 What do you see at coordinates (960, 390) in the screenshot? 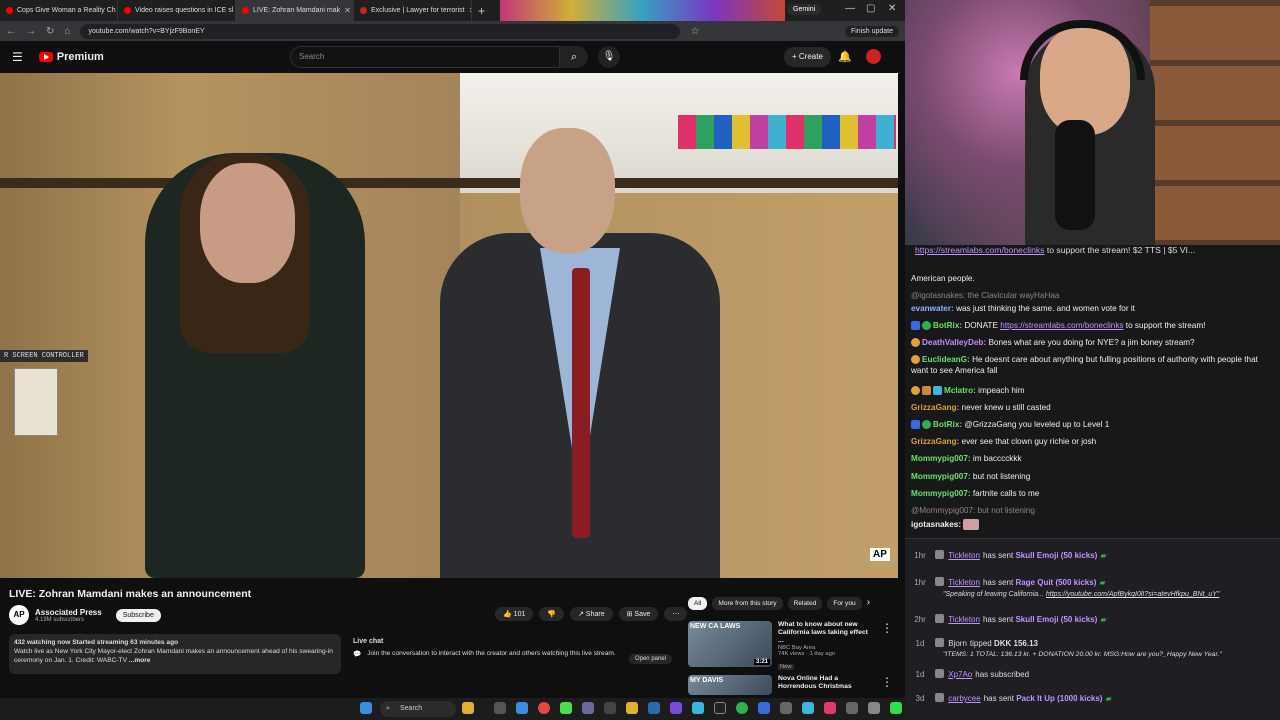
I see `chat-username: Mclatro:` at bounding box center [960, 390].